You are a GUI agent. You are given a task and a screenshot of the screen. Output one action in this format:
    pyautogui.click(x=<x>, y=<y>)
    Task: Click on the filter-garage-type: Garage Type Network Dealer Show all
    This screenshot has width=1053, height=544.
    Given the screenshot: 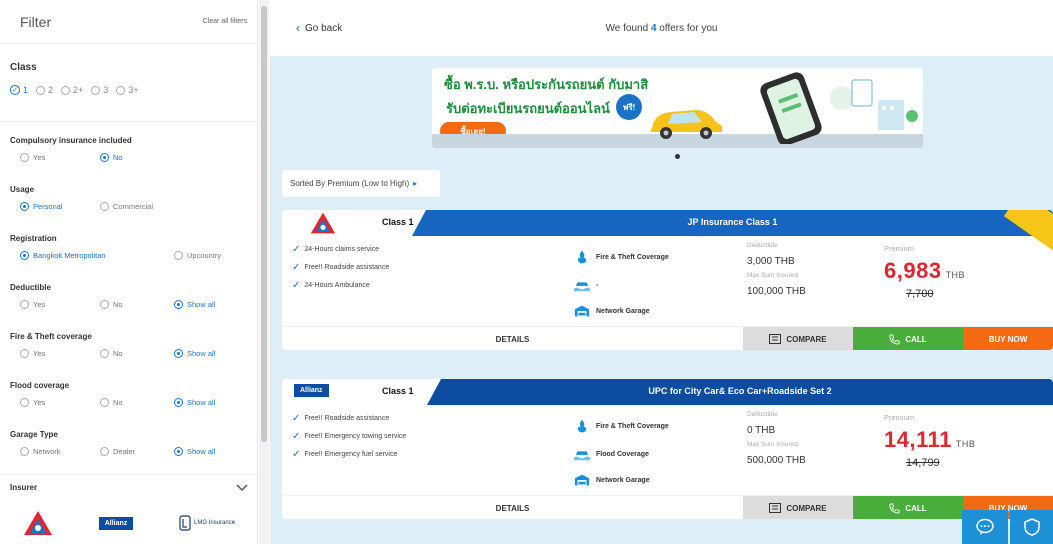 What is the action you would take?
    pyautogui.click(x=130, y=444)
    